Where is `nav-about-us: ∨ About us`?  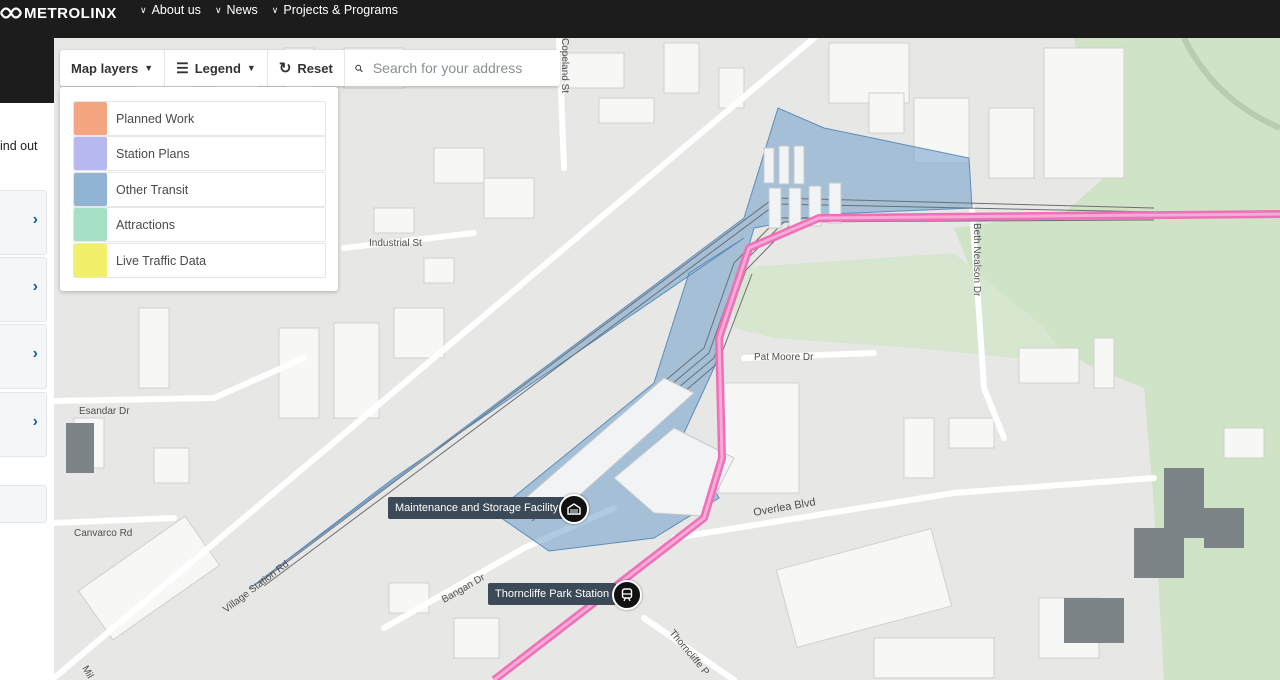
nav-about-us: ∨ About us is located at coordinates (170, 10).